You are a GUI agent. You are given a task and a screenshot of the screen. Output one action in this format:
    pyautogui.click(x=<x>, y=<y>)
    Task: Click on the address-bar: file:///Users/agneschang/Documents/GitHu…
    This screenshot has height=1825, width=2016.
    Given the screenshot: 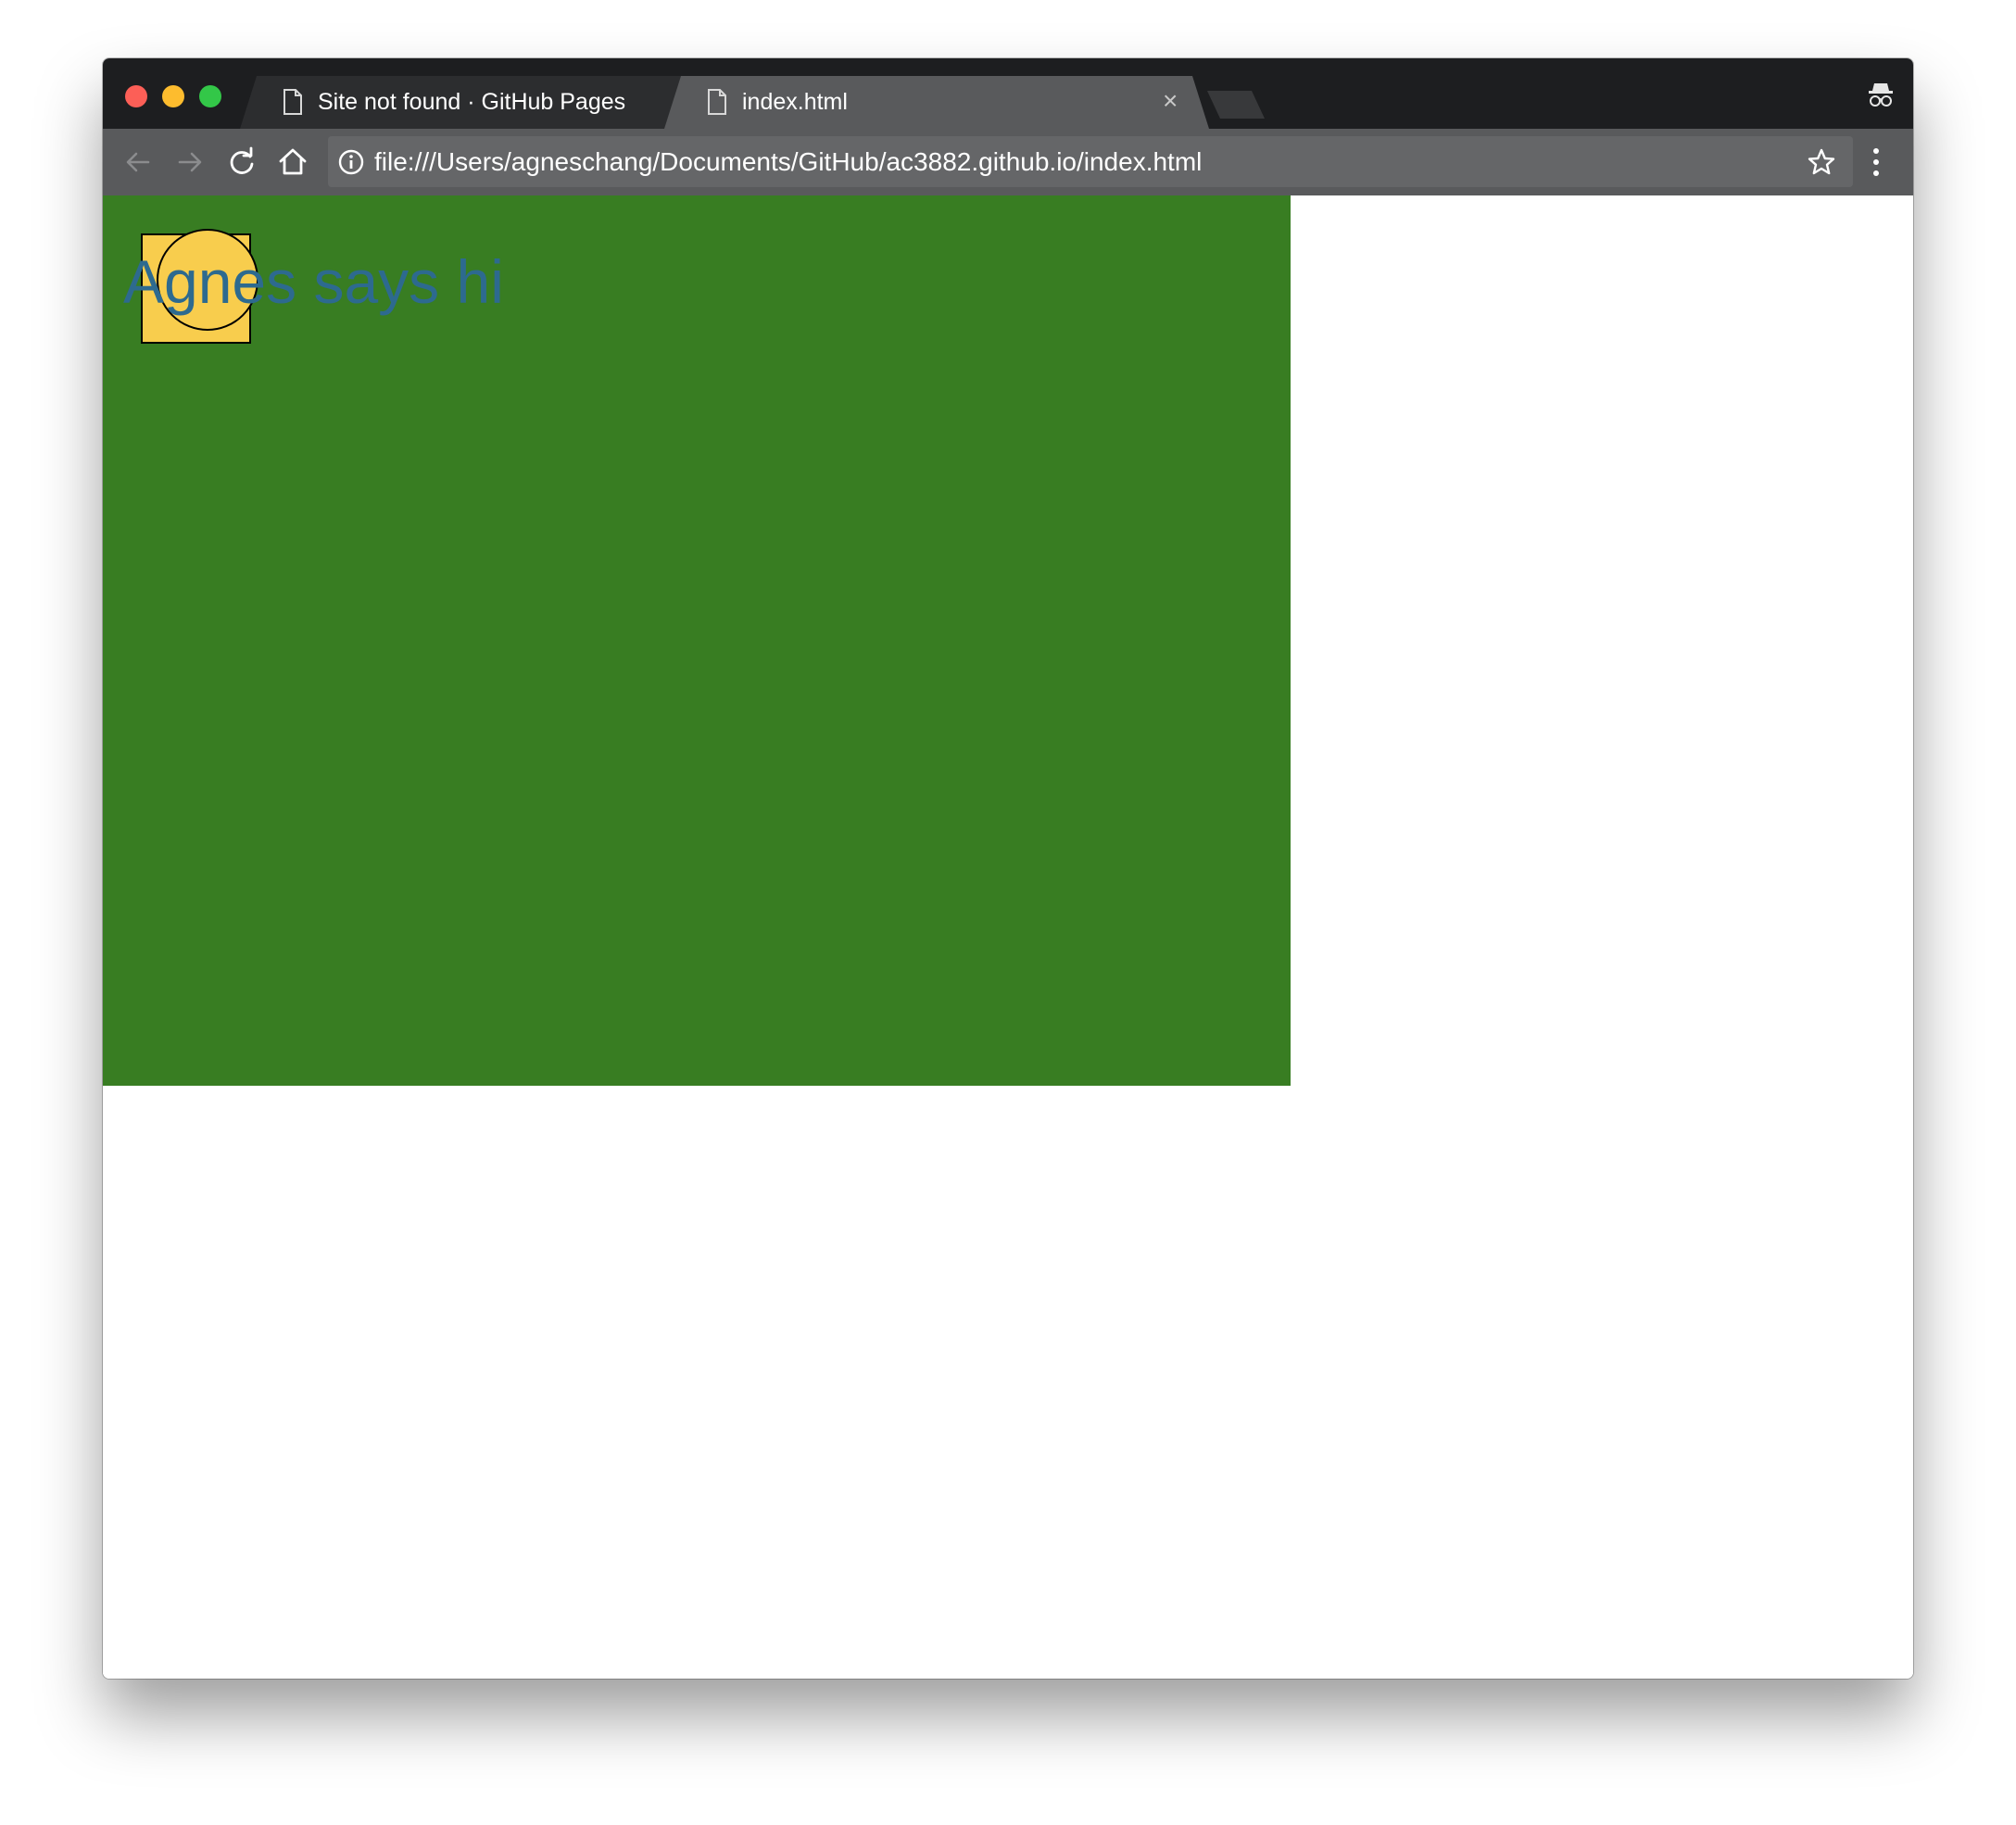 What is the action you would take?
    pyautogui.click(x=1090, y=161)
    